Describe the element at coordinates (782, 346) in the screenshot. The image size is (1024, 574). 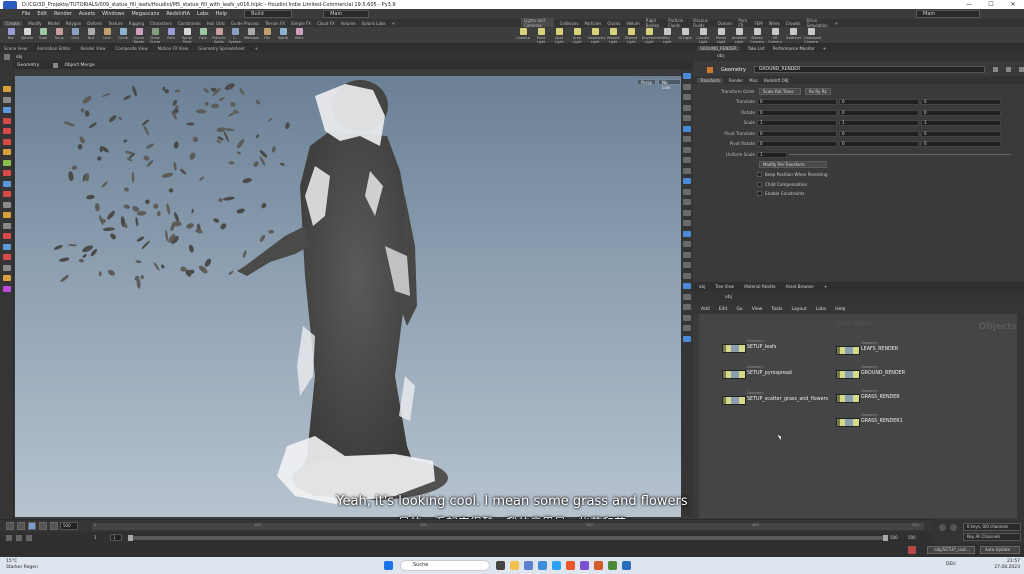
I see `geometry-node: Geometry SETUP_leafs` at that location.